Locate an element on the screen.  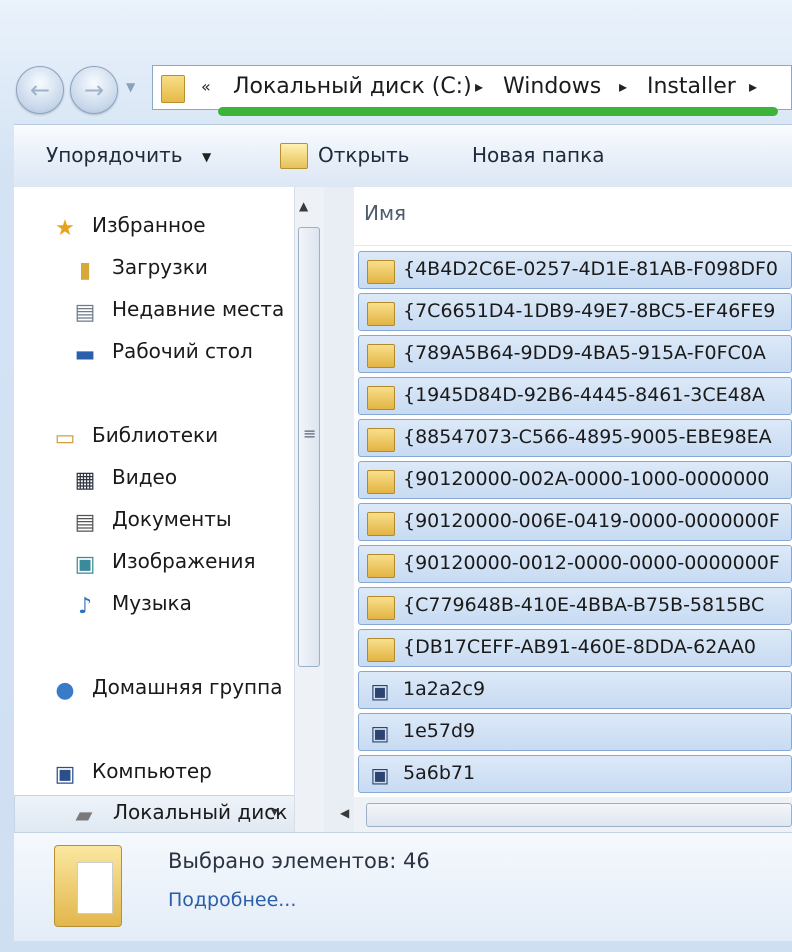
file-row: {90120000-006E-0419-0000-0000000F is located at coordinates (575, 522).